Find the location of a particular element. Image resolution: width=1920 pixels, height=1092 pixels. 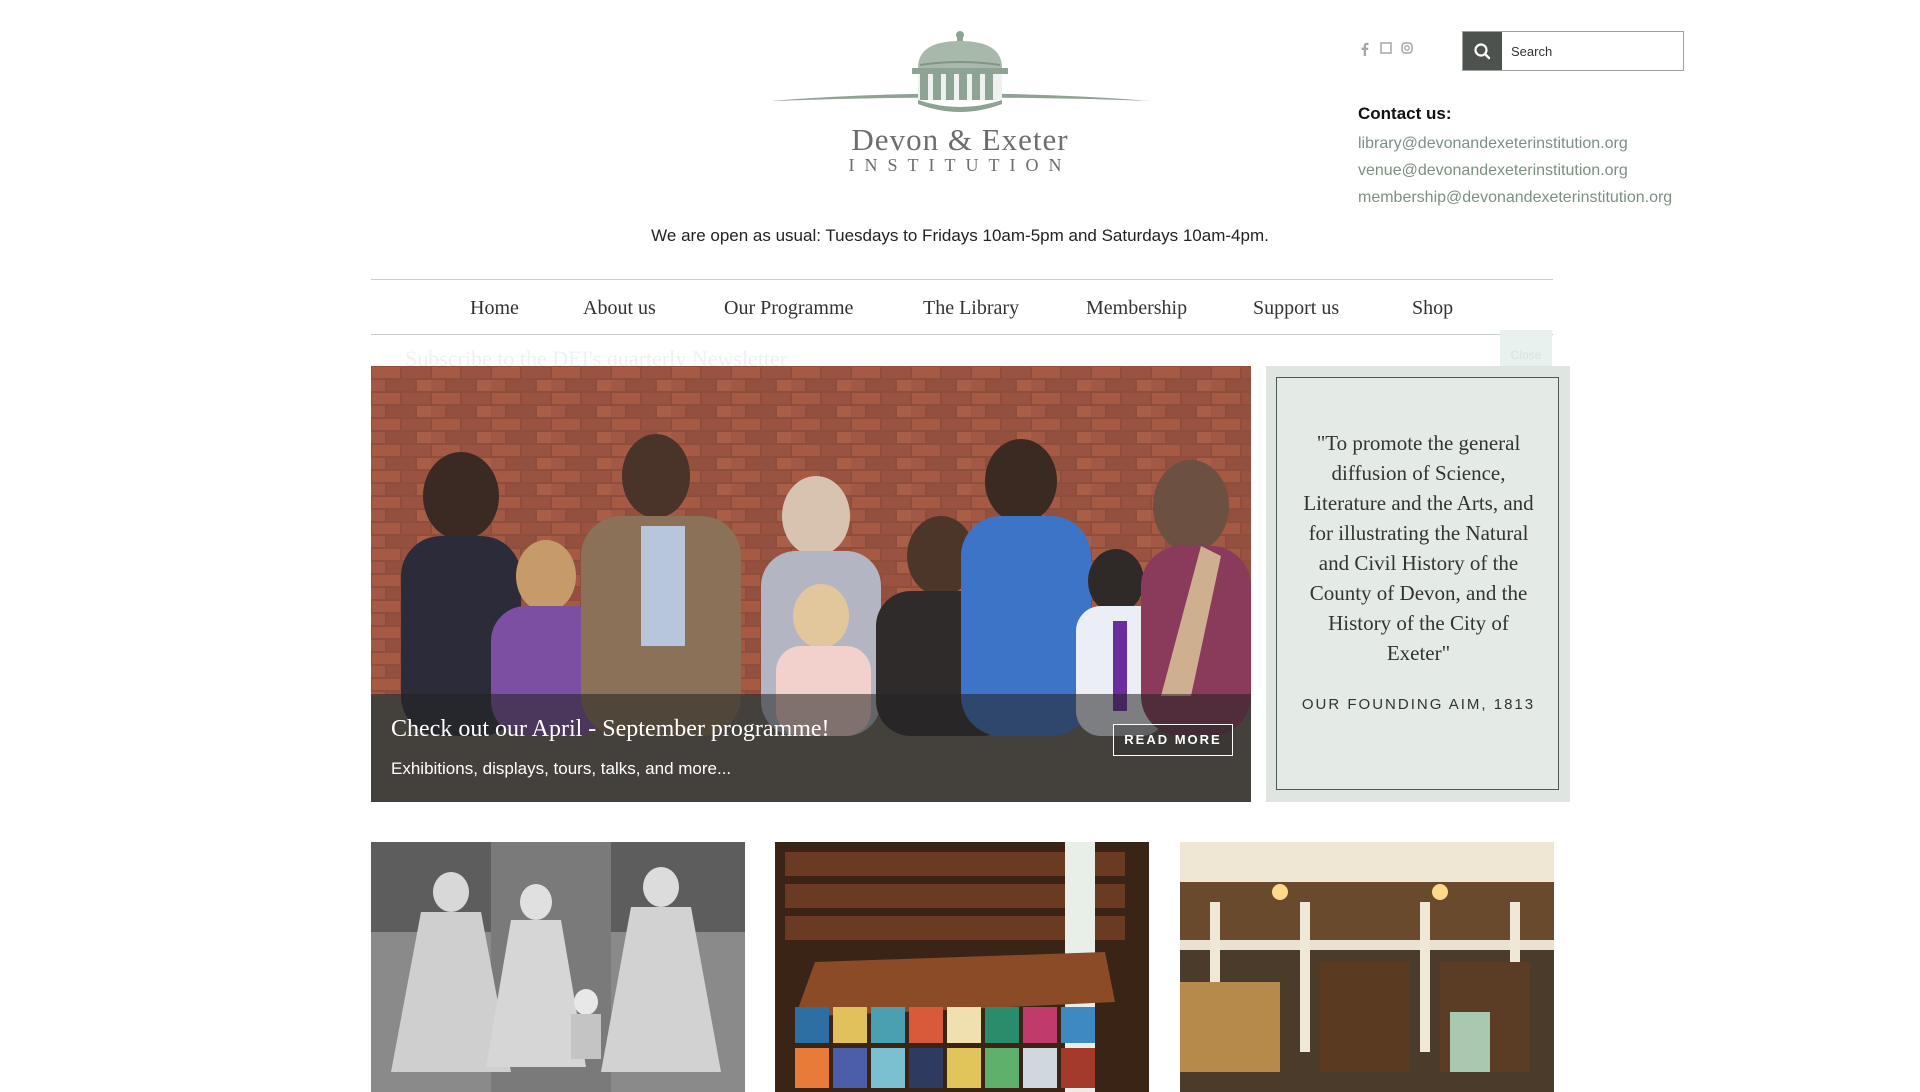

contact-title: Contact us: is located at coordinates (1405, 113).